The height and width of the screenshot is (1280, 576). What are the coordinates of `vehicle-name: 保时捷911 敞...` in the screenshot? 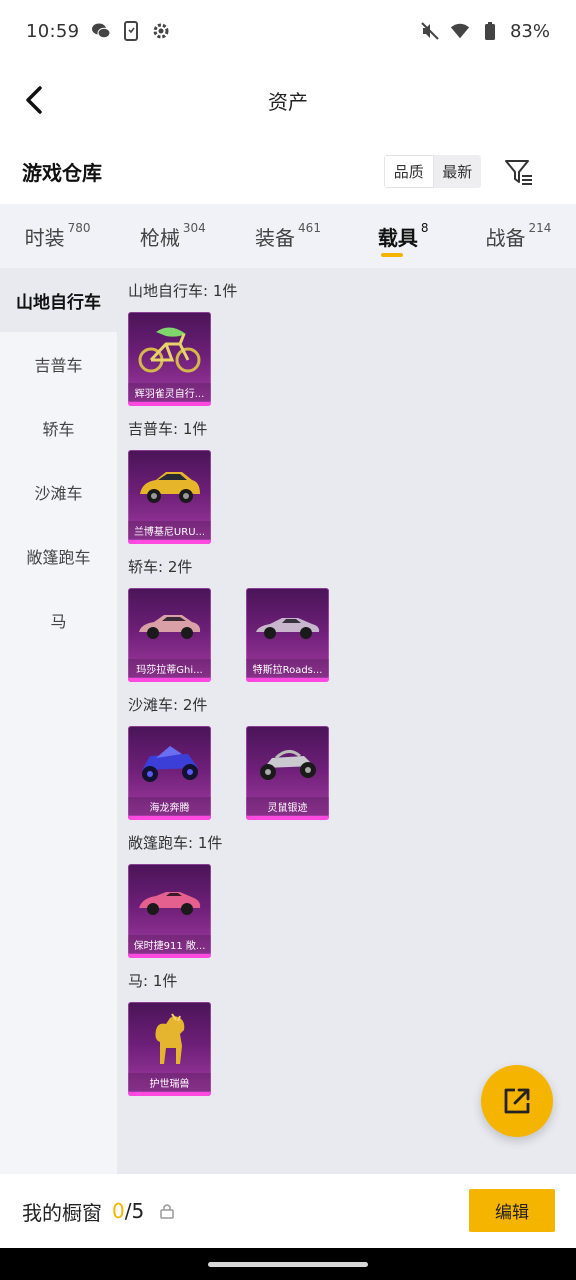 It's located at (169, 944).